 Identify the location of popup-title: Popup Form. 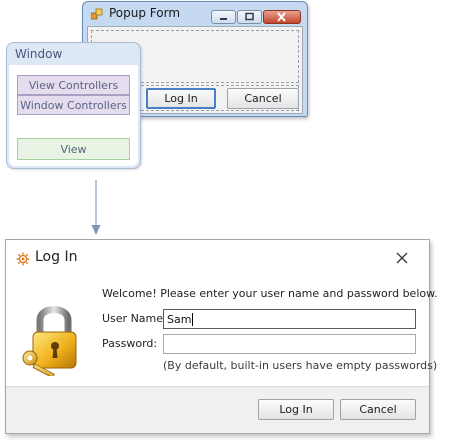
(145, 13).